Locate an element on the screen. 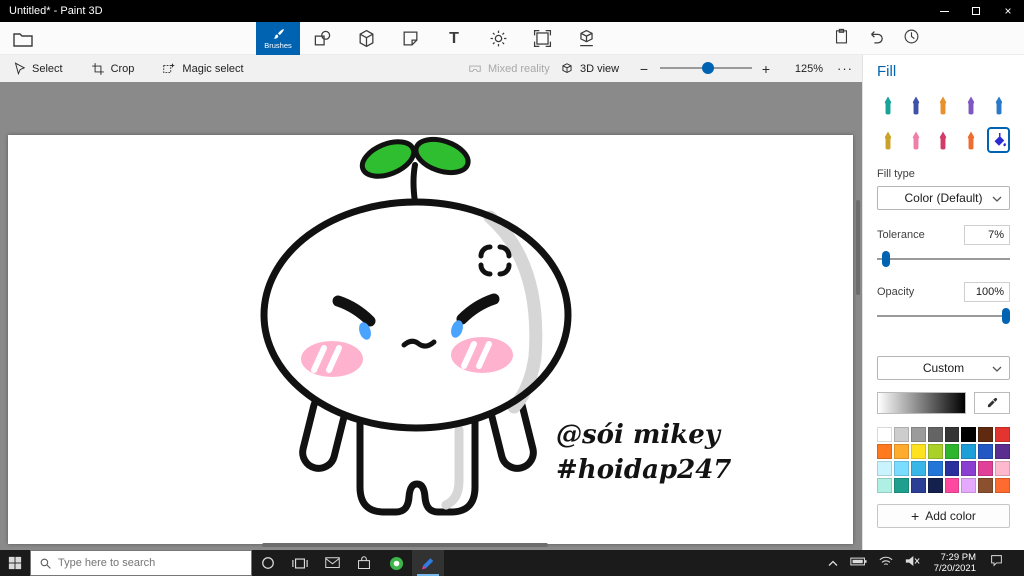  tool-effects is located at coordinates (498, 38).